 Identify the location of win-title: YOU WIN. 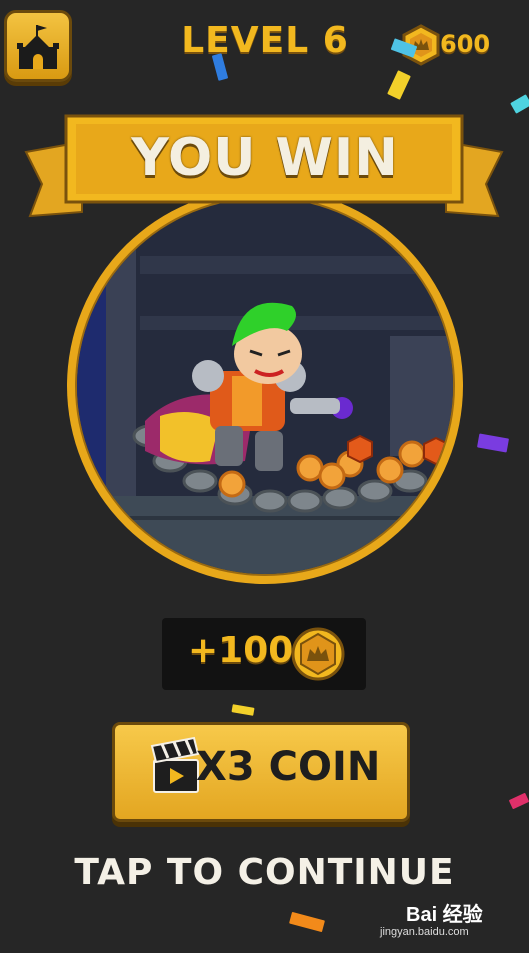
(265, 158).